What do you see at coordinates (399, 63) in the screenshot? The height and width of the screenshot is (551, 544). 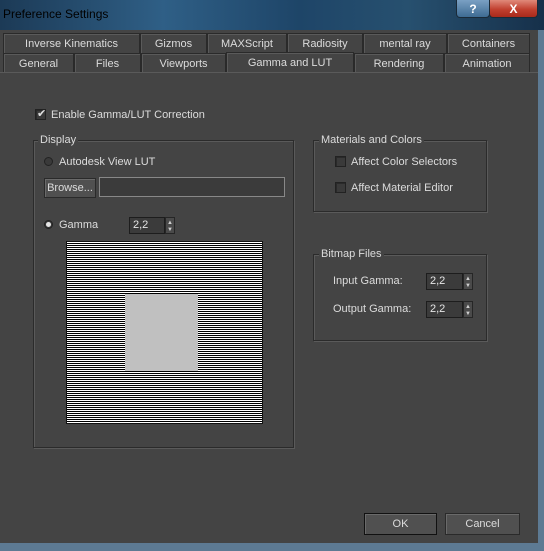 I see `tab-rendering: Rendering` at bounding box center [399, 63].